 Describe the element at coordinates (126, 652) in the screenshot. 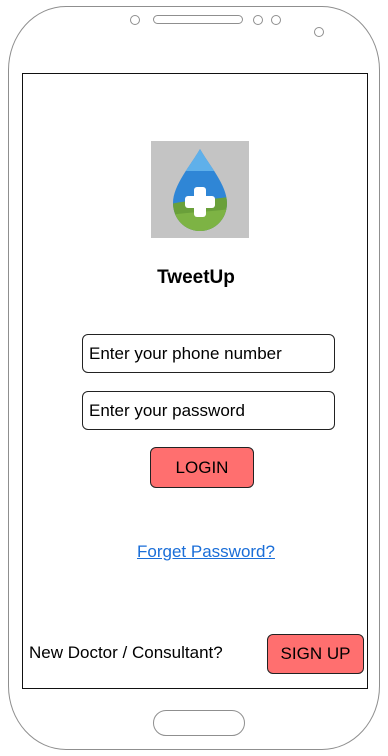

I see `signup-prompt: New Doctor / Consultant?` at that location.